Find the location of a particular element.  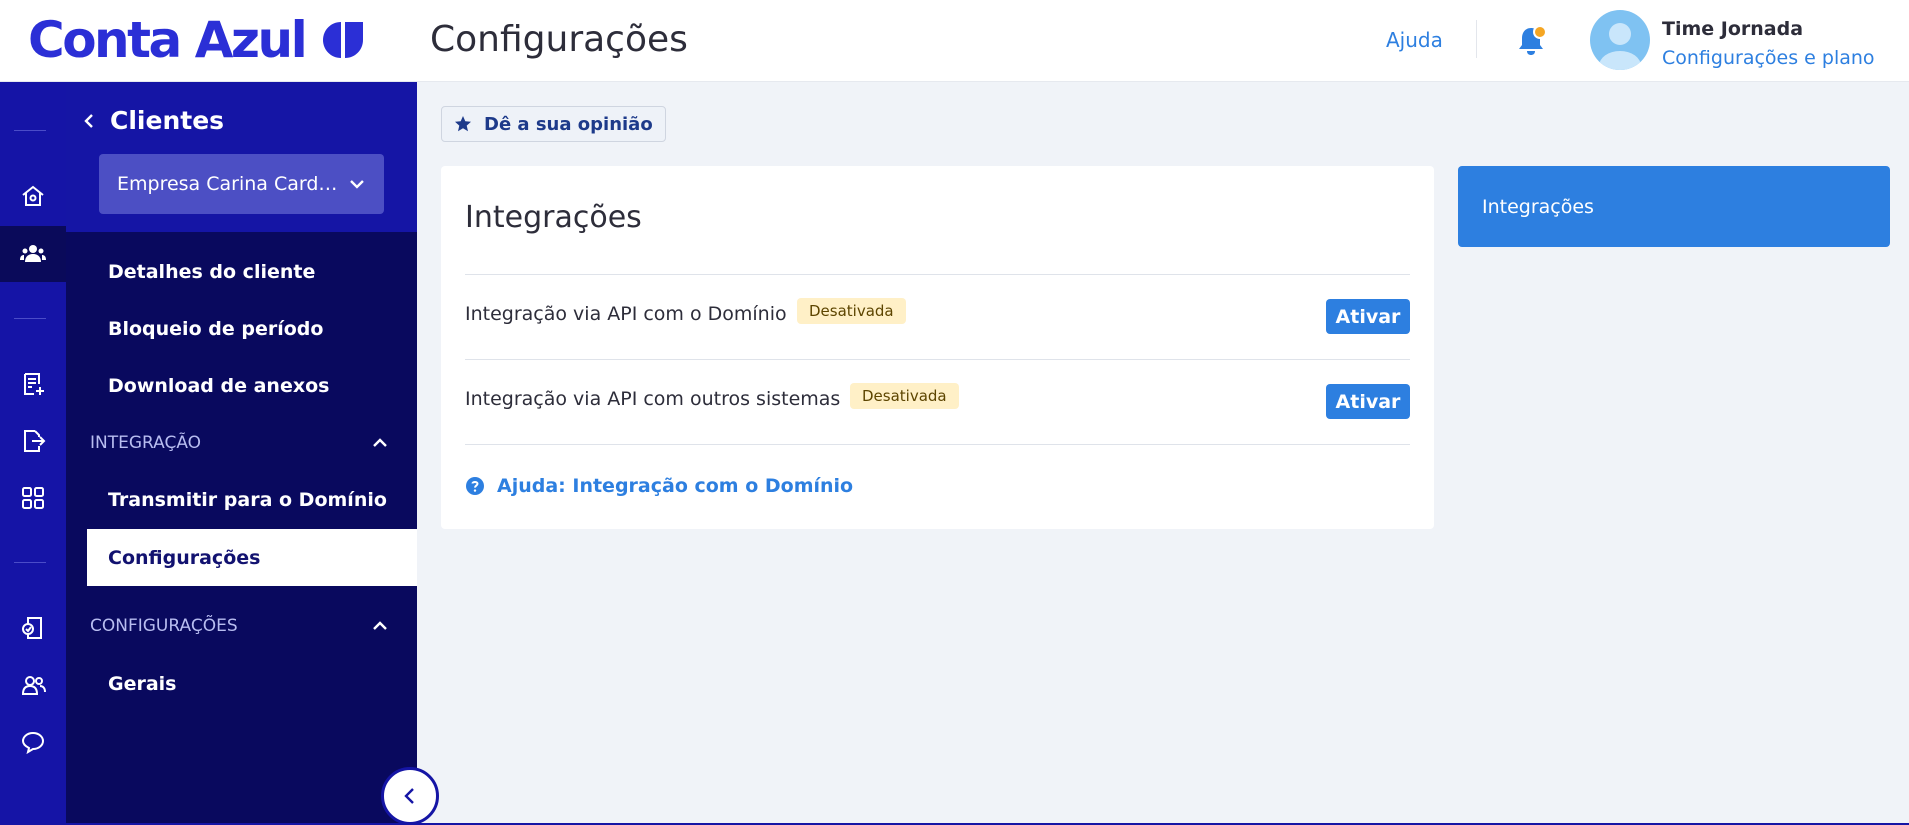

apps-grid-icon is located at coordinates (33, 498).